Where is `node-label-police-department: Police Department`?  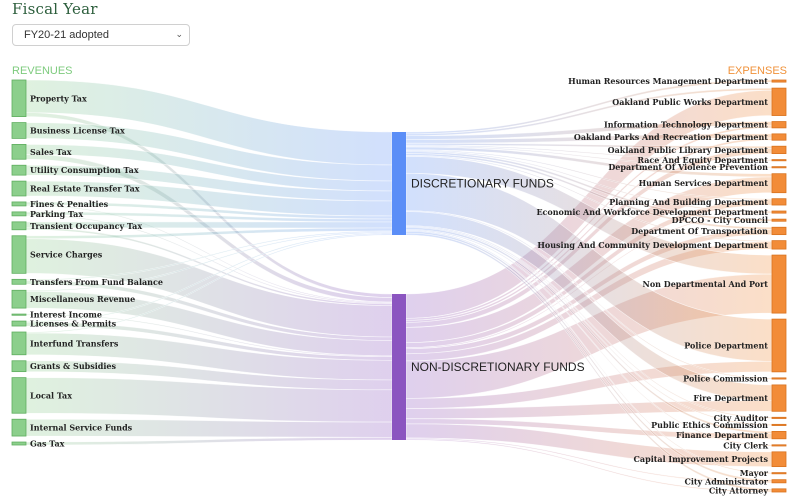
node-label-police-department: Police Department is located at coordinates (726, 345).